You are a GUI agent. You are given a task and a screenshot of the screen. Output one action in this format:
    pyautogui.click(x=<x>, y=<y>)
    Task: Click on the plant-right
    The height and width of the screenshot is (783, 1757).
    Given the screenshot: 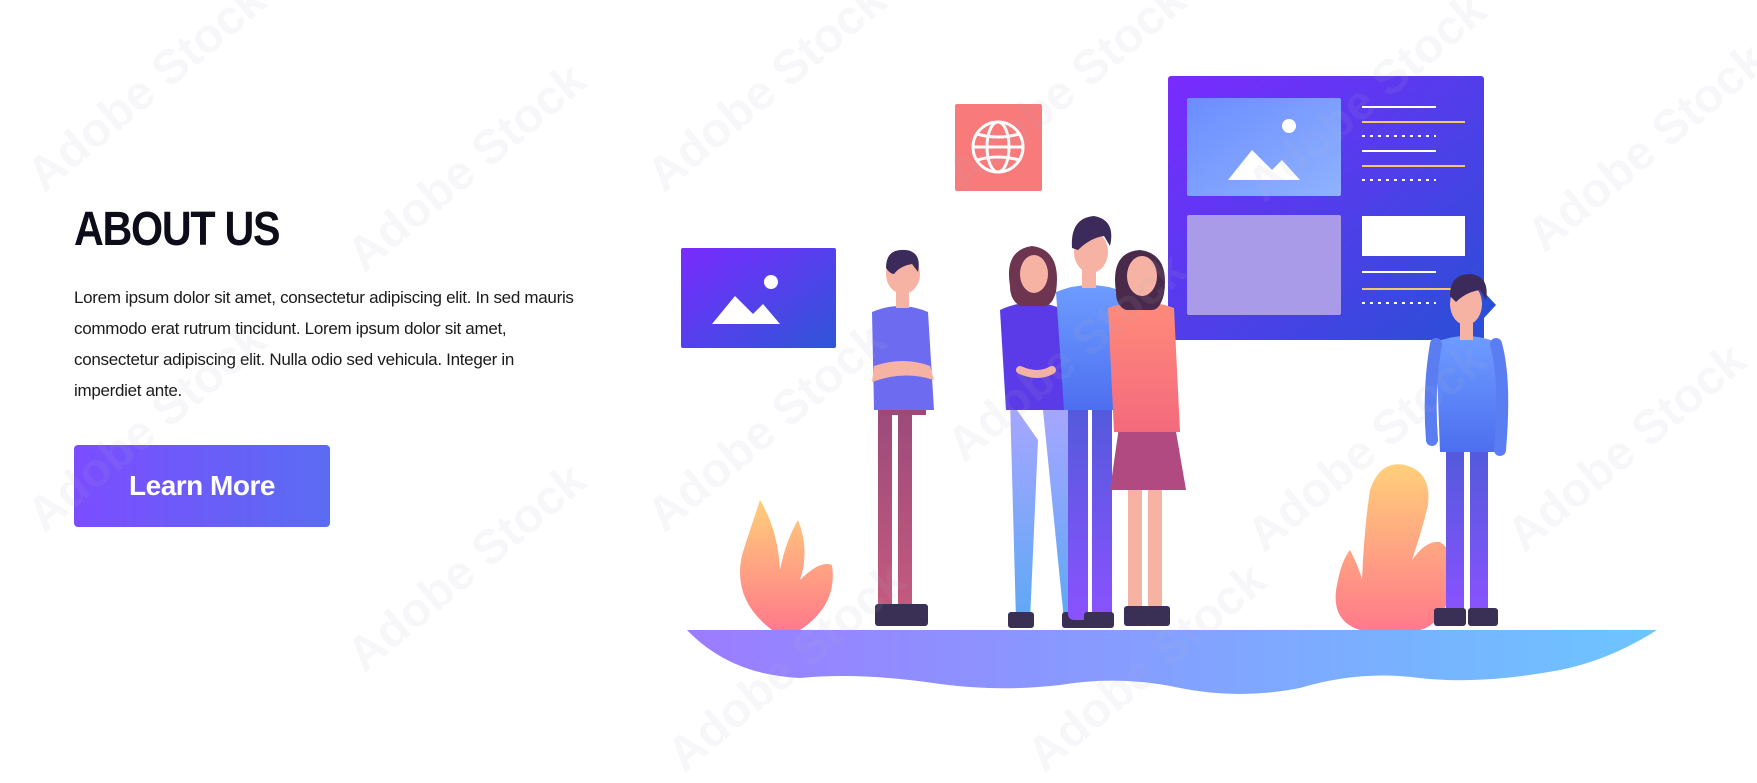 What is the action you would take?
    pyautogui.click(x=1394, y=547)
    